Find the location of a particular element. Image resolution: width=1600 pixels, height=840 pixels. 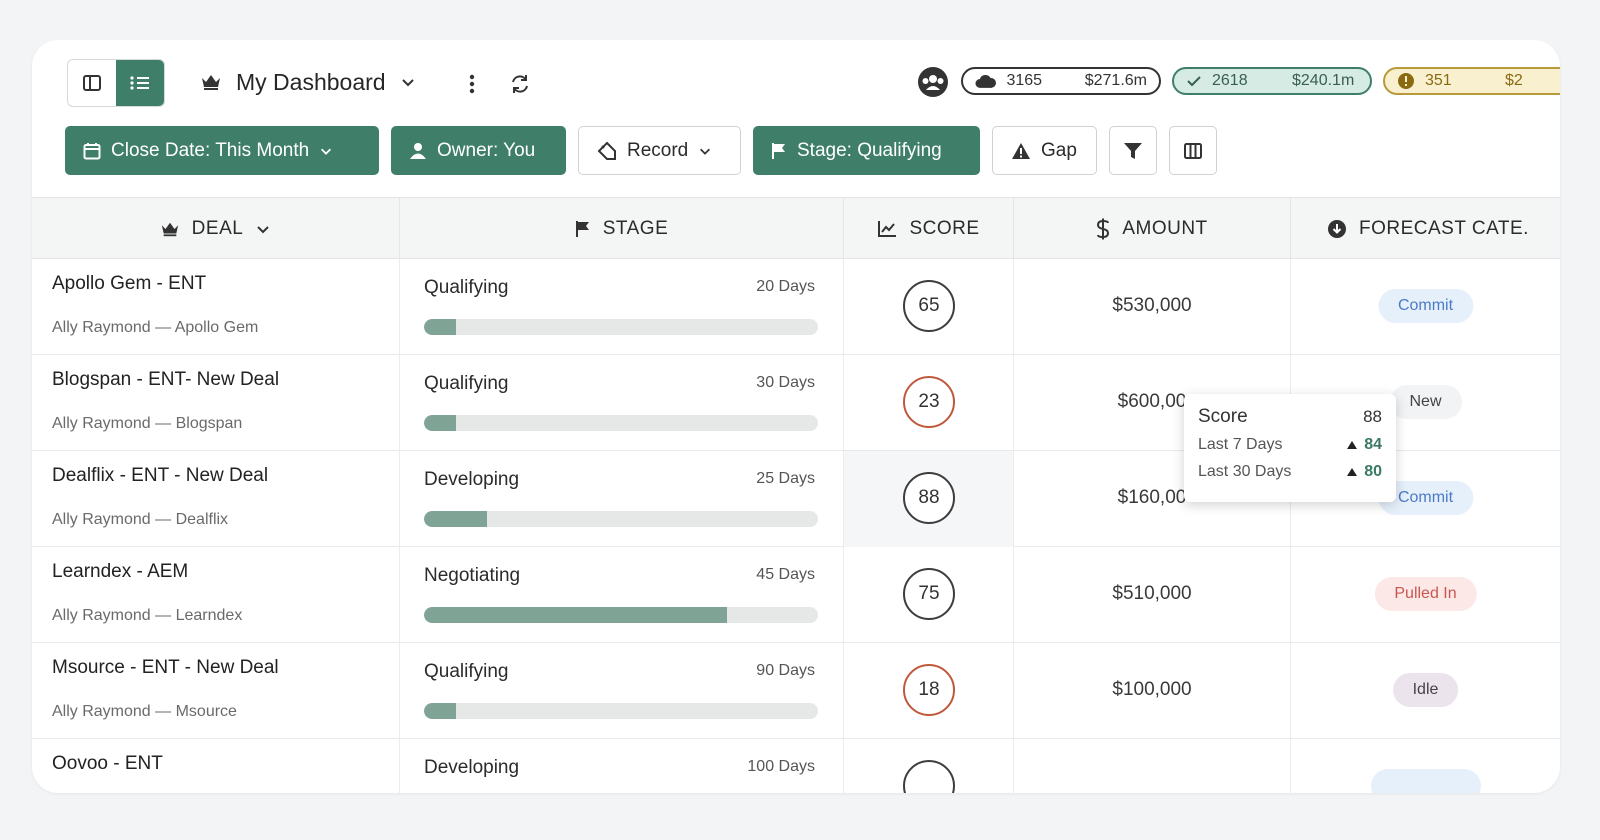

team-icon is located at coordinates (933, 82).